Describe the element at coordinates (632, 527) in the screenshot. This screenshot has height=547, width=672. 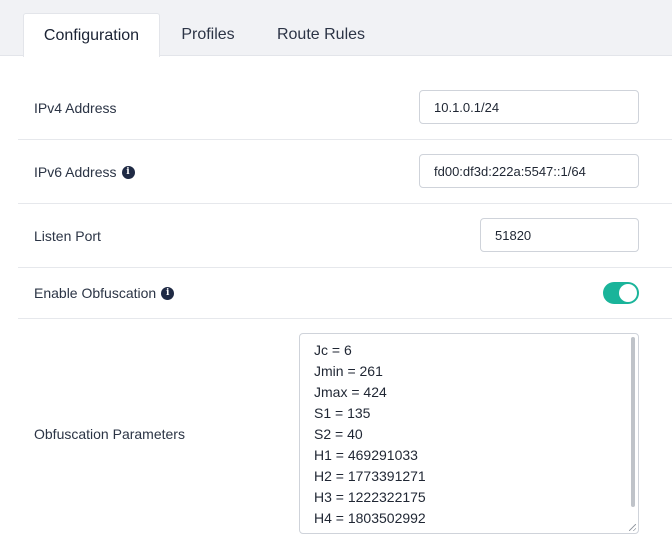
I see `resize-grip-icon` at that location.